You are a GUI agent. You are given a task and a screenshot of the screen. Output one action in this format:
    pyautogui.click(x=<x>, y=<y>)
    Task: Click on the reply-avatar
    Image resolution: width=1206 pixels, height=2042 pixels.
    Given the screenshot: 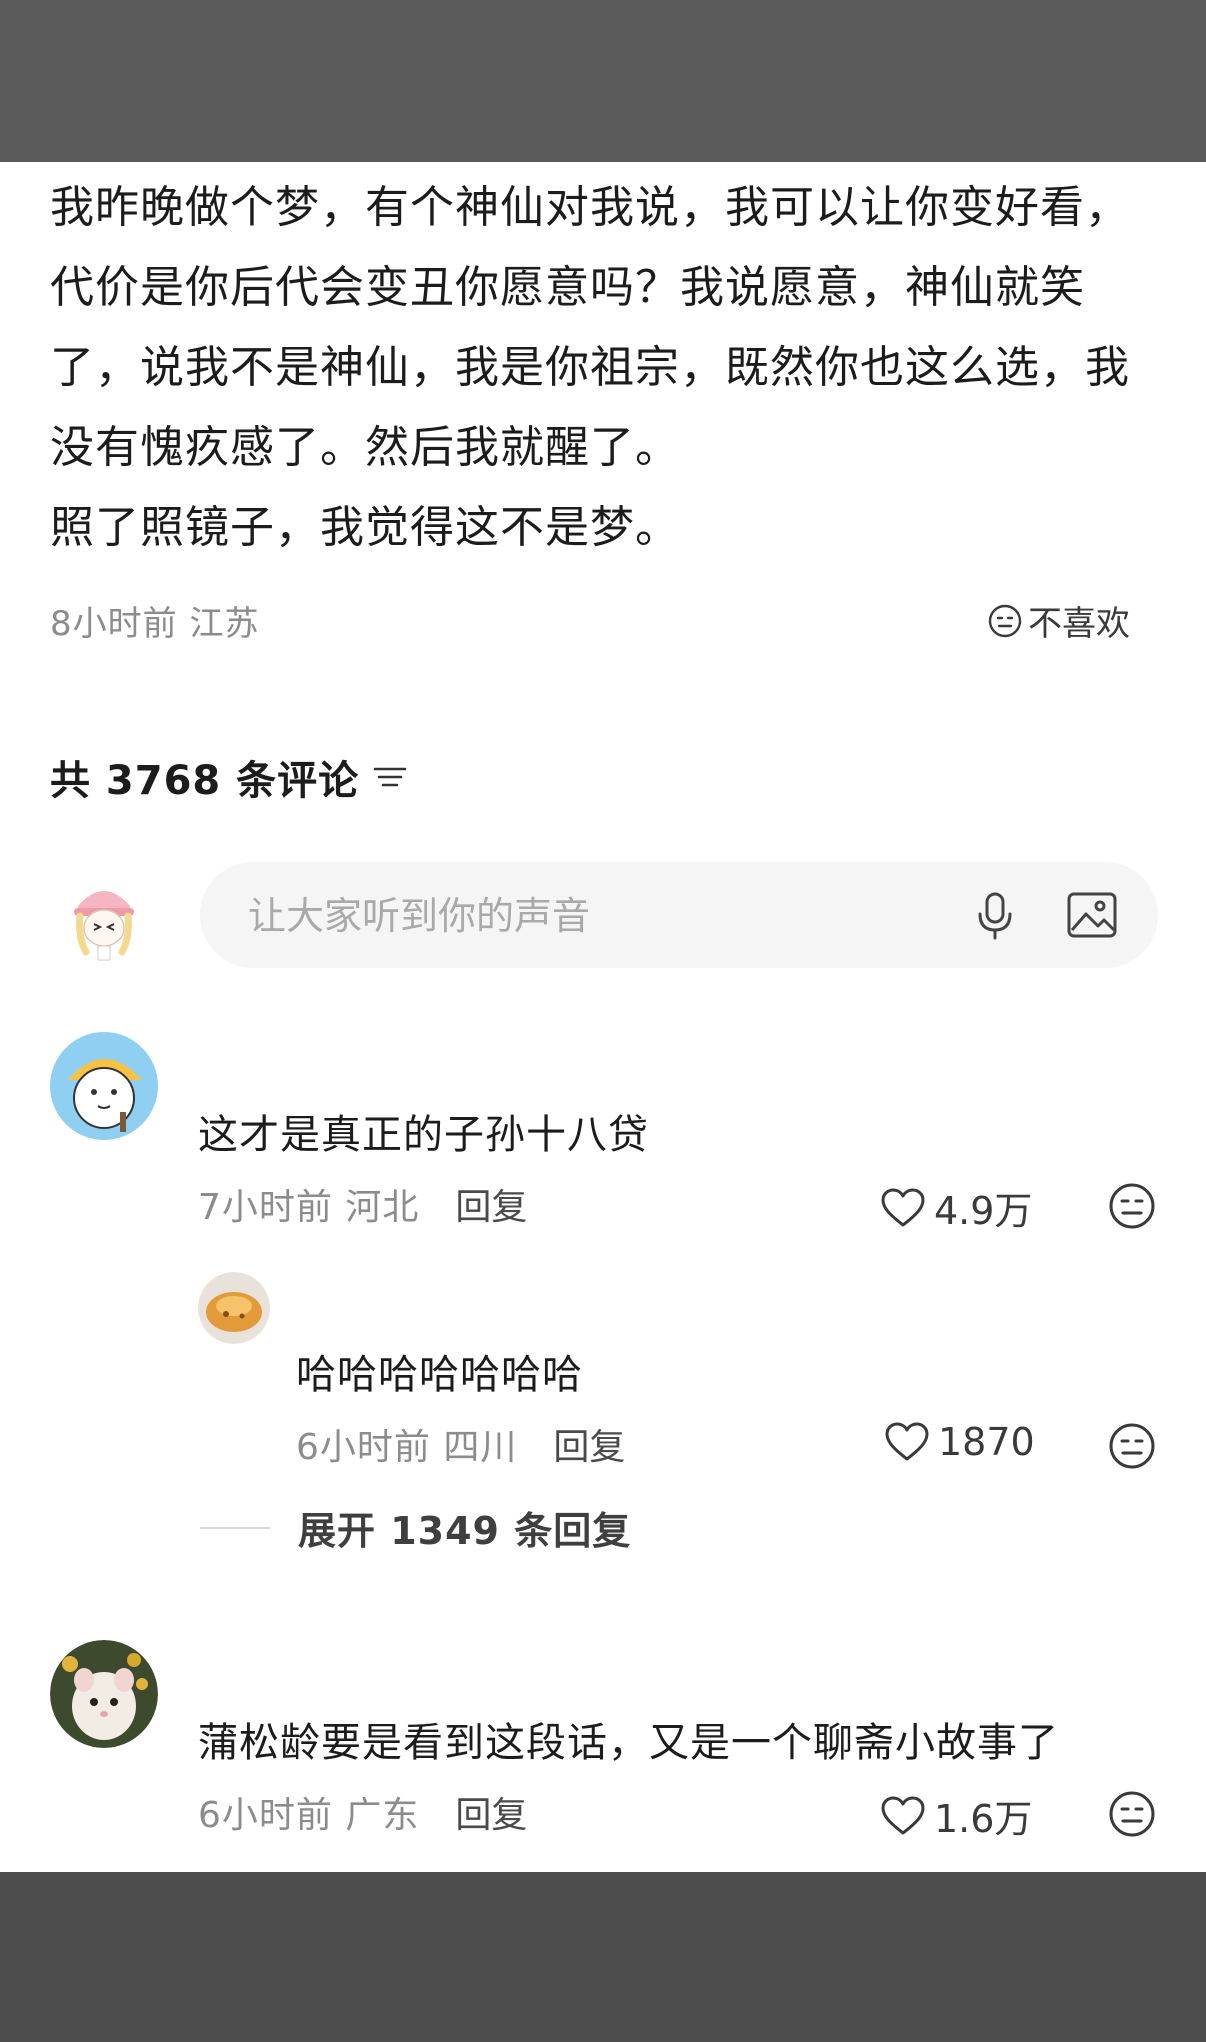 What is the action you would take?
    pyautogui.click(x=234, y=1308)
    